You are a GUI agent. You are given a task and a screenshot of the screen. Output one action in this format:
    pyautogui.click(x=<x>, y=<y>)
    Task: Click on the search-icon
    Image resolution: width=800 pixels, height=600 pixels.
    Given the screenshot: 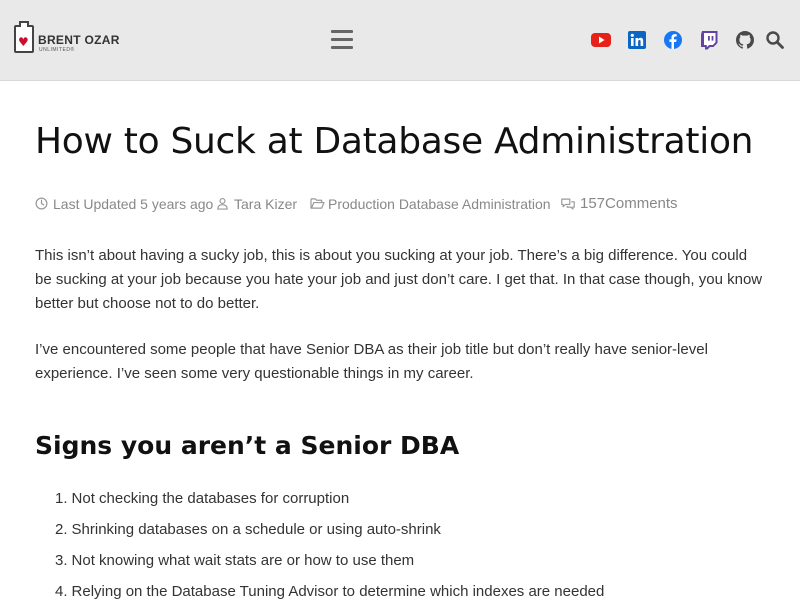 What is the action you would take?
    pyautogui.click(x=775, y=40)
    